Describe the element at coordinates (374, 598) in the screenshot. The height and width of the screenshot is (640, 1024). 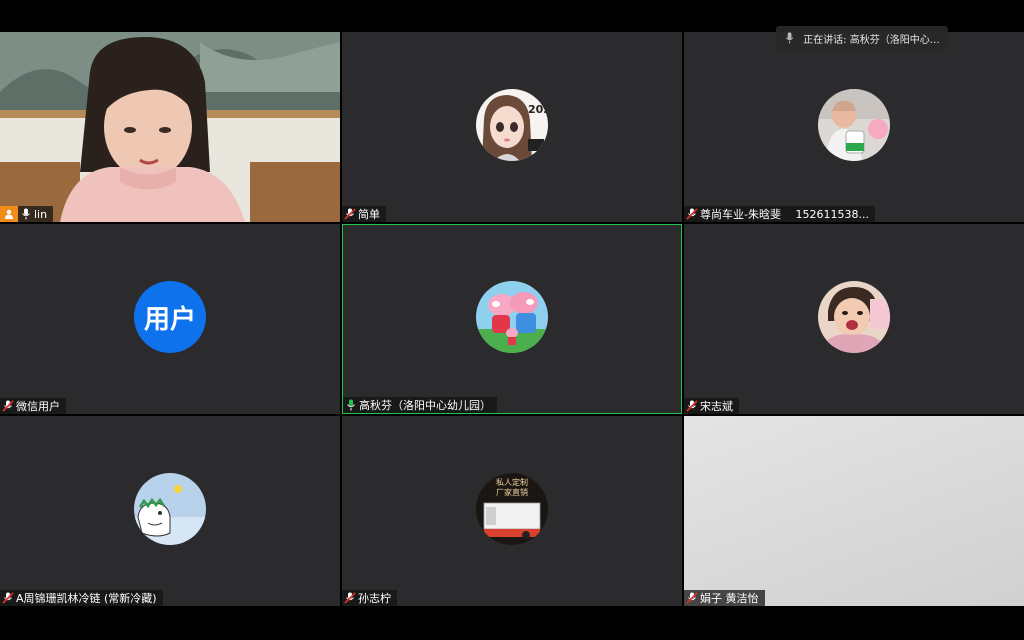
I see `participant-name: 孙志柠` at that location.